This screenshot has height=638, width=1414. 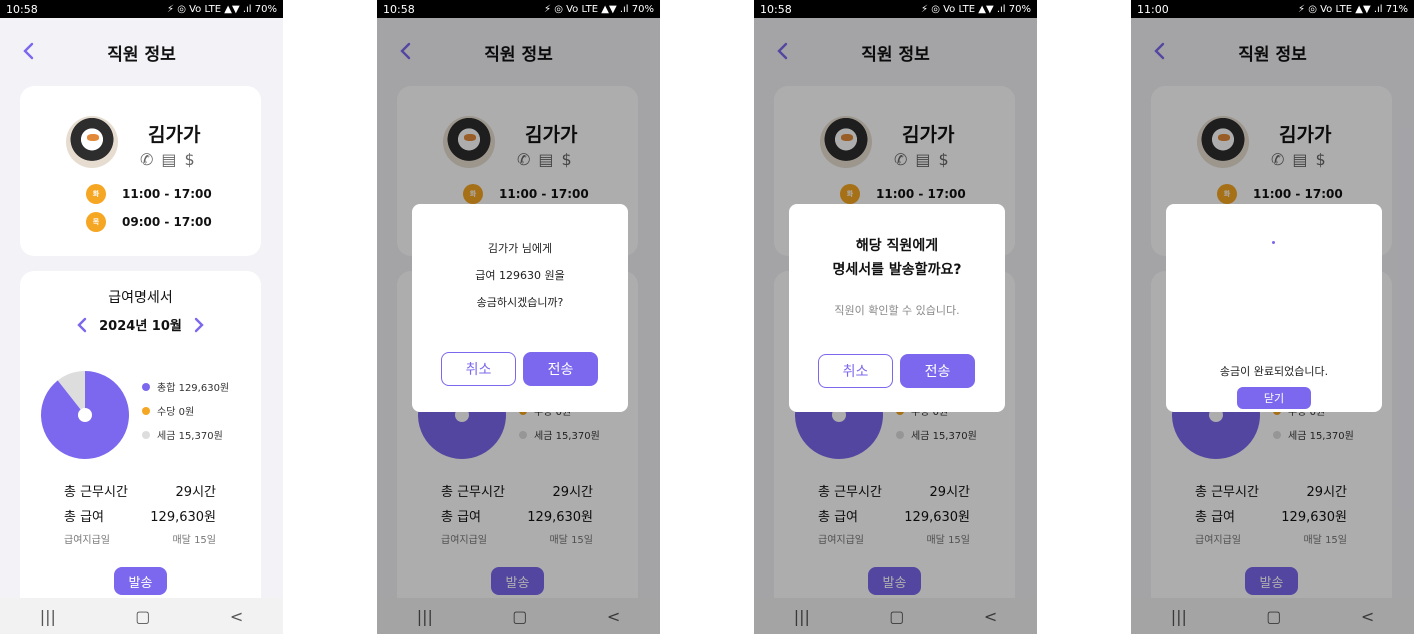 What do you see at coordinates (897, 246) in the screenshot?
I see `dialog-title: 해당 직원에게` at bounding box center [897, 246].